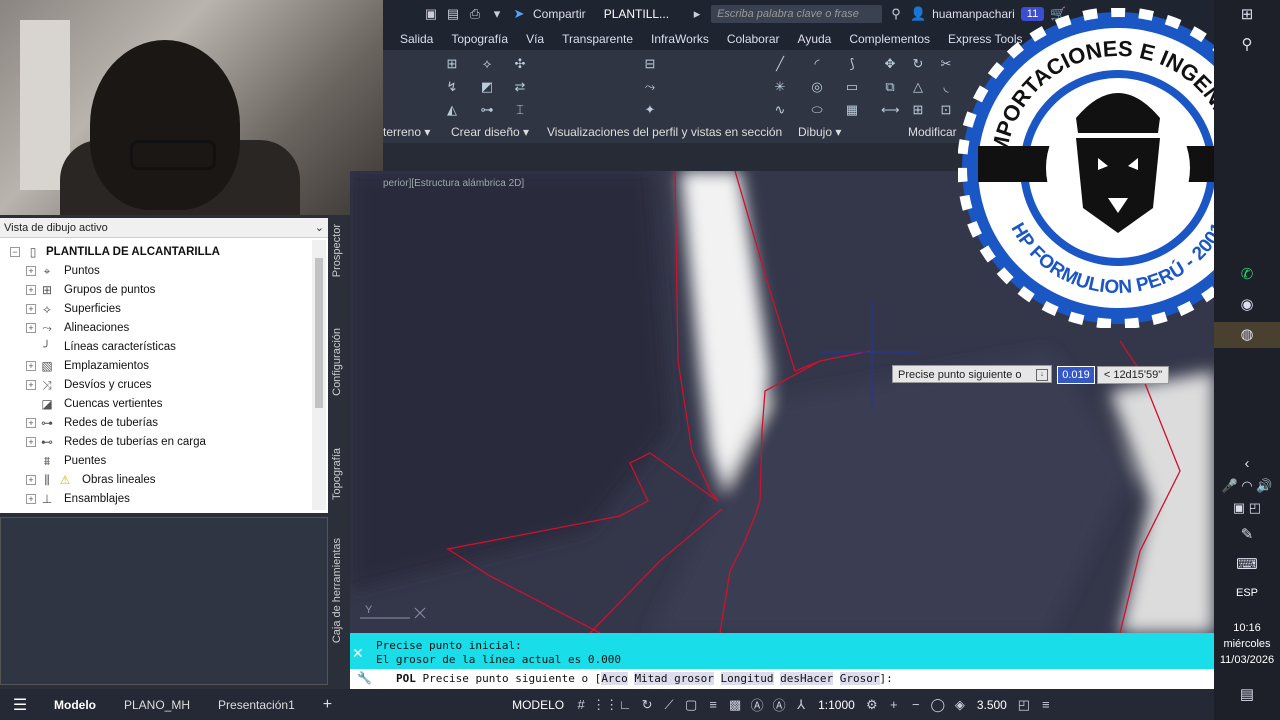  Describe the element at coordinates (535, 39) in the screenshot. I see `tab-via: Vía` at that location.